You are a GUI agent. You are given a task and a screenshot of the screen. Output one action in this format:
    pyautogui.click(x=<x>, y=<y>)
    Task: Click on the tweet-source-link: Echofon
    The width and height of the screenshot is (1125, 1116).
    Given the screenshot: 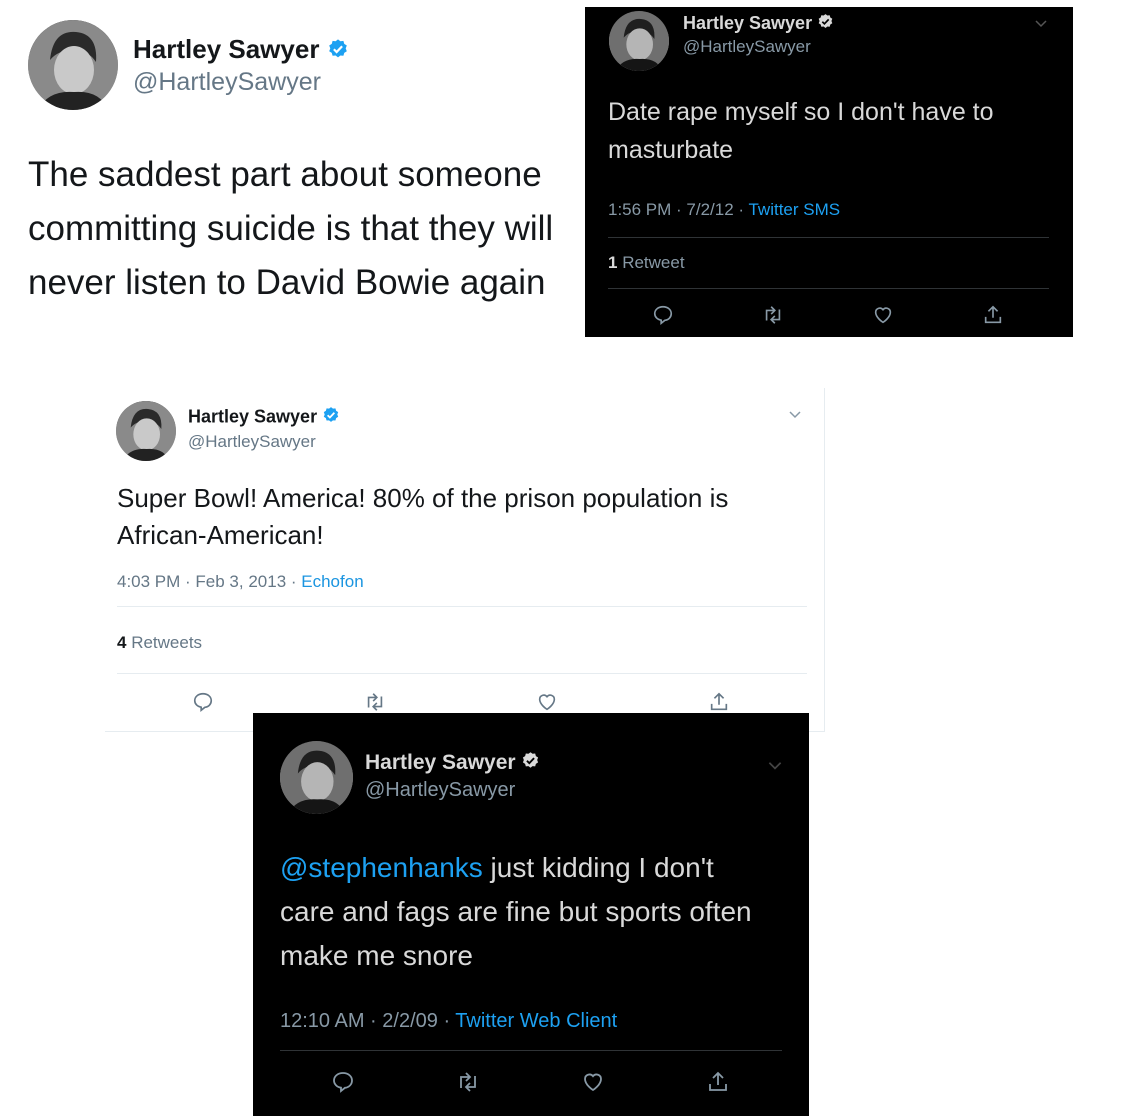 What is the action you would take?
    pyautogui.click(x=332, y=581)
    